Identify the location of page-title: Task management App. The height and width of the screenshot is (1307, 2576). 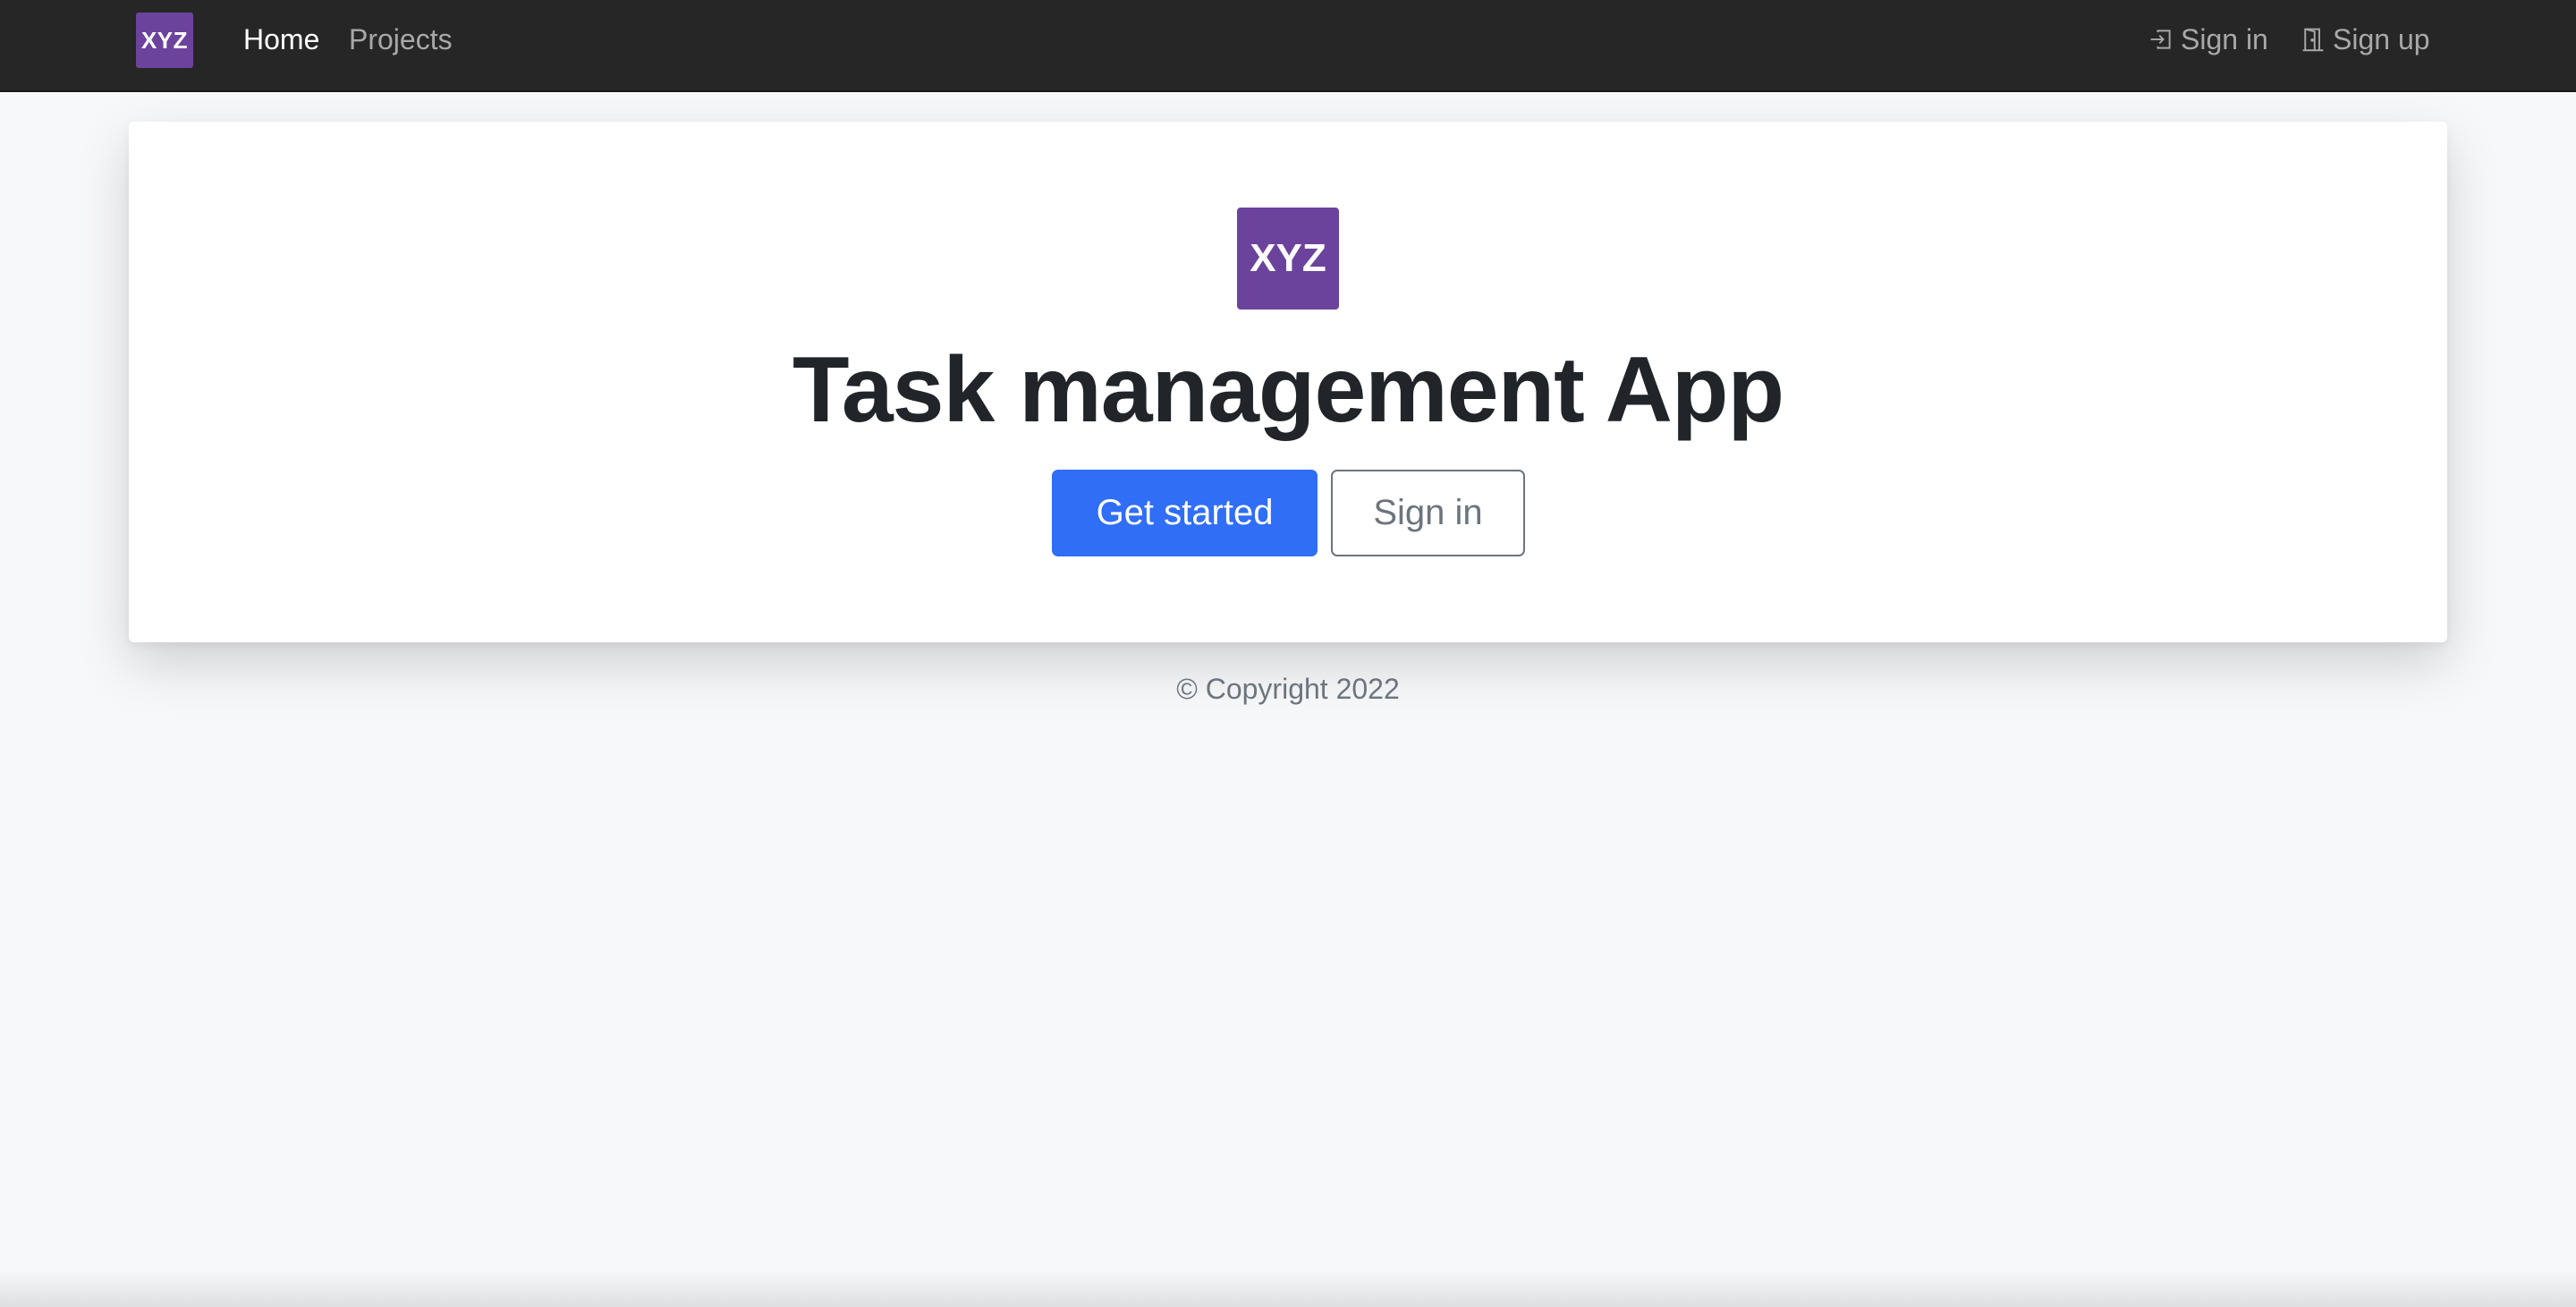
(1288, 390).